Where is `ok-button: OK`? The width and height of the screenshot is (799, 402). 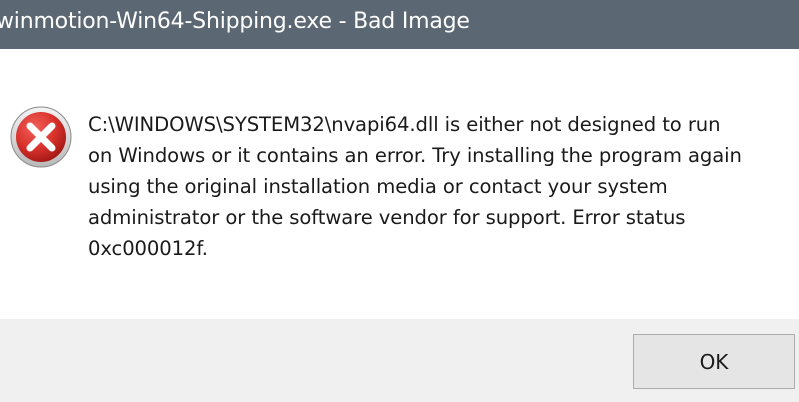
ok-button: OK is located at coordinates (714, 361).